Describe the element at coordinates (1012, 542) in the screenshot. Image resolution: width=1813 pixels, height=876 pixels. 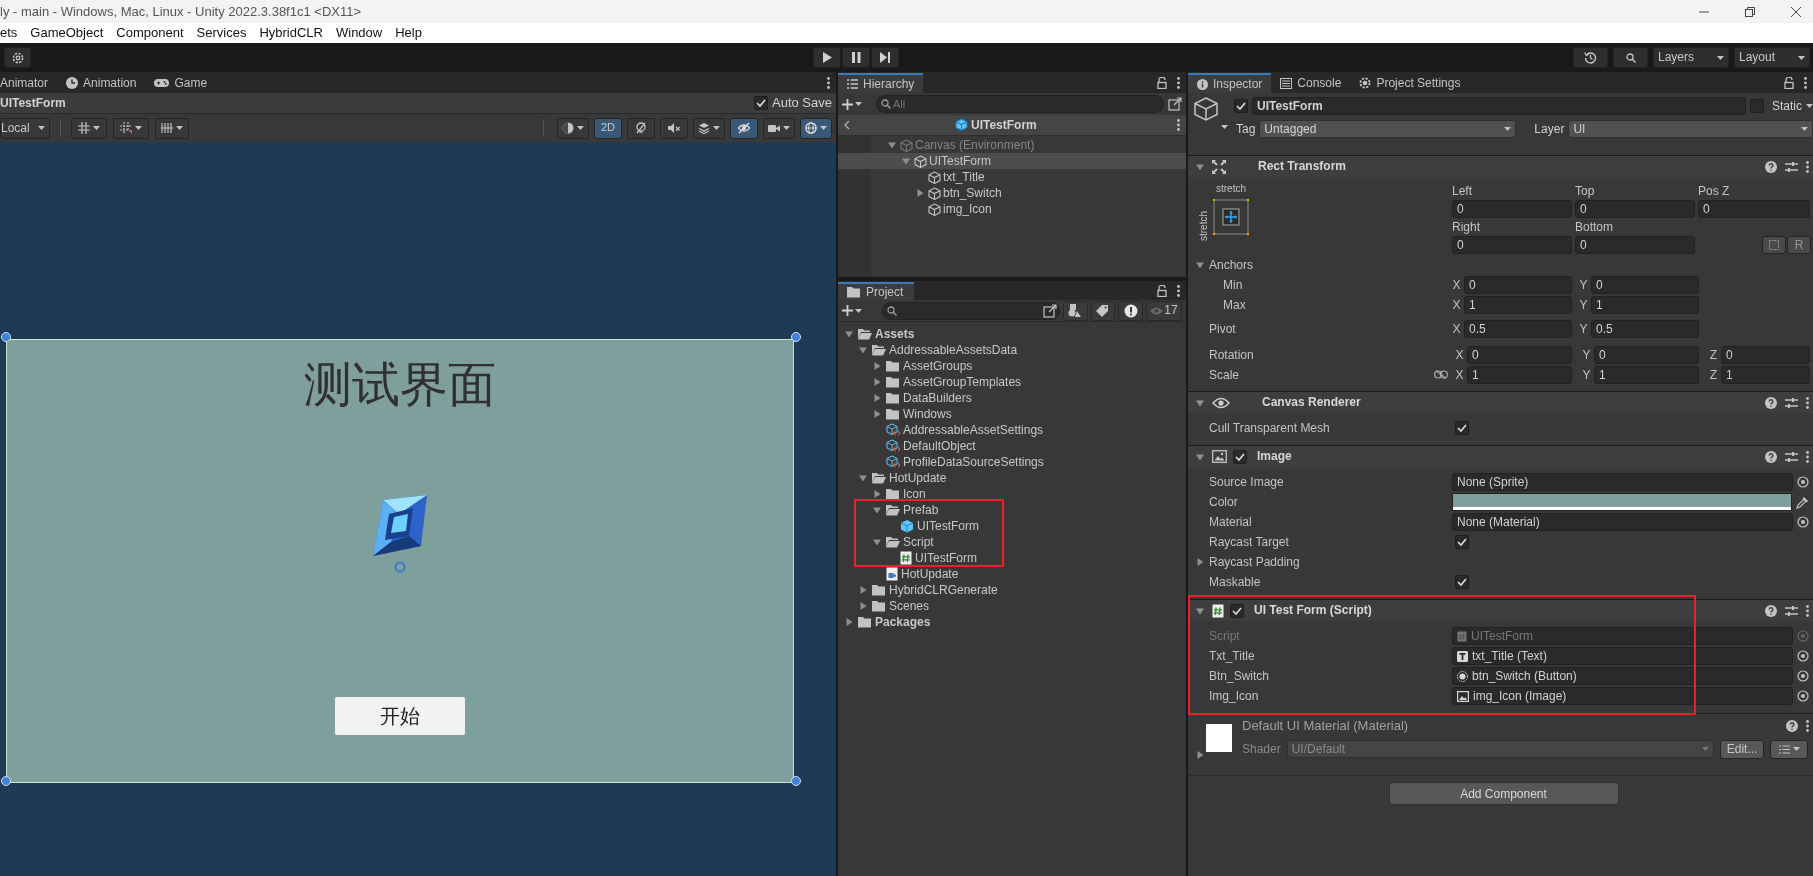
I see `project-item: Script` at that location.